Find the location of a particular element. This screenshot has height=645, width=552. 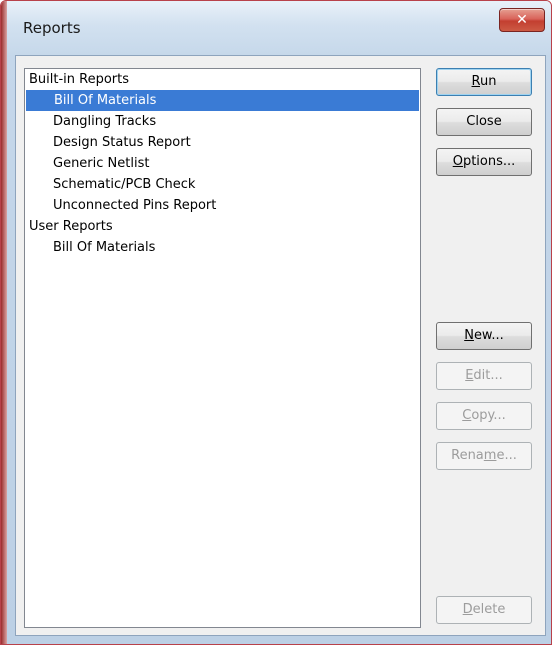

report-item-bill-of-materials: Bill Of Materials is located at coordinates (222, 100).